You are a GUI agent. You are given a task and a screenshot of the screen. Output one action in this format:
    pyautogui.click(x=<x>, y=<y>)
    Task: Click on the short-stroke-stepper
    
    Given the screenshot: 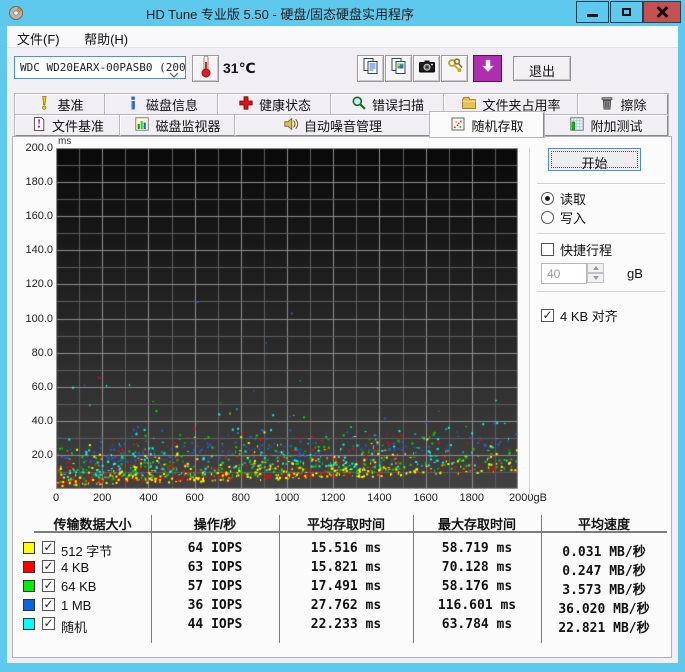 What is the action you would take?
    pyautogui.click(x=595, y=273)
    